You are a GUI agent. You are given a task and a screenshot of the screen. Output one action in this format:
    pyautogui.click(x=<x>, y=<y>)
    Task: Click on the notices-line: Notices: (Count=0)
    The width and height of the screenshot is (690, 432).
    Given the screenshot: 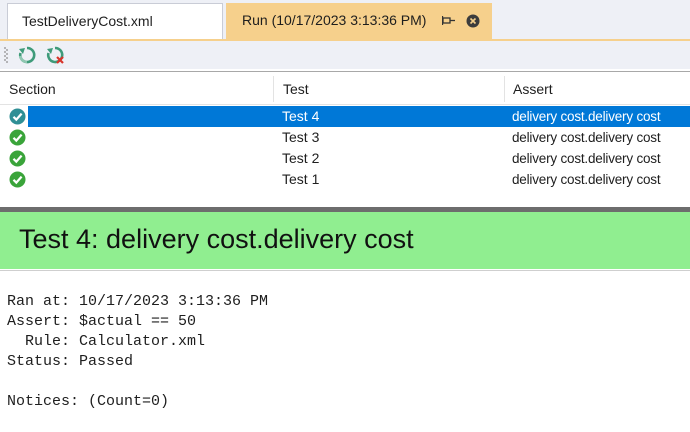 What is the action you would take?
    pyautogui.click(x=88, y=401)
    